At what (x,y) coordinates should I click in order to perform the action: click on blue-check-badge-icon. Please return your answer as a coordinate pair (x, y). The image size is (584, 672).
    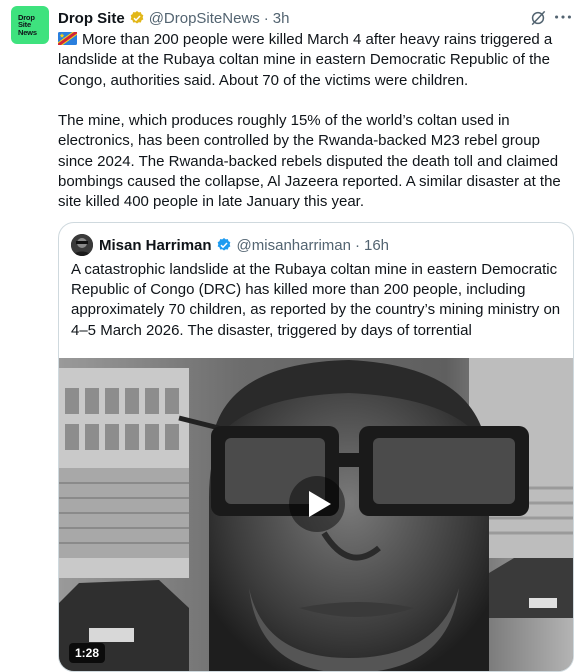
    Looking at the image, I should click on (223, 244).